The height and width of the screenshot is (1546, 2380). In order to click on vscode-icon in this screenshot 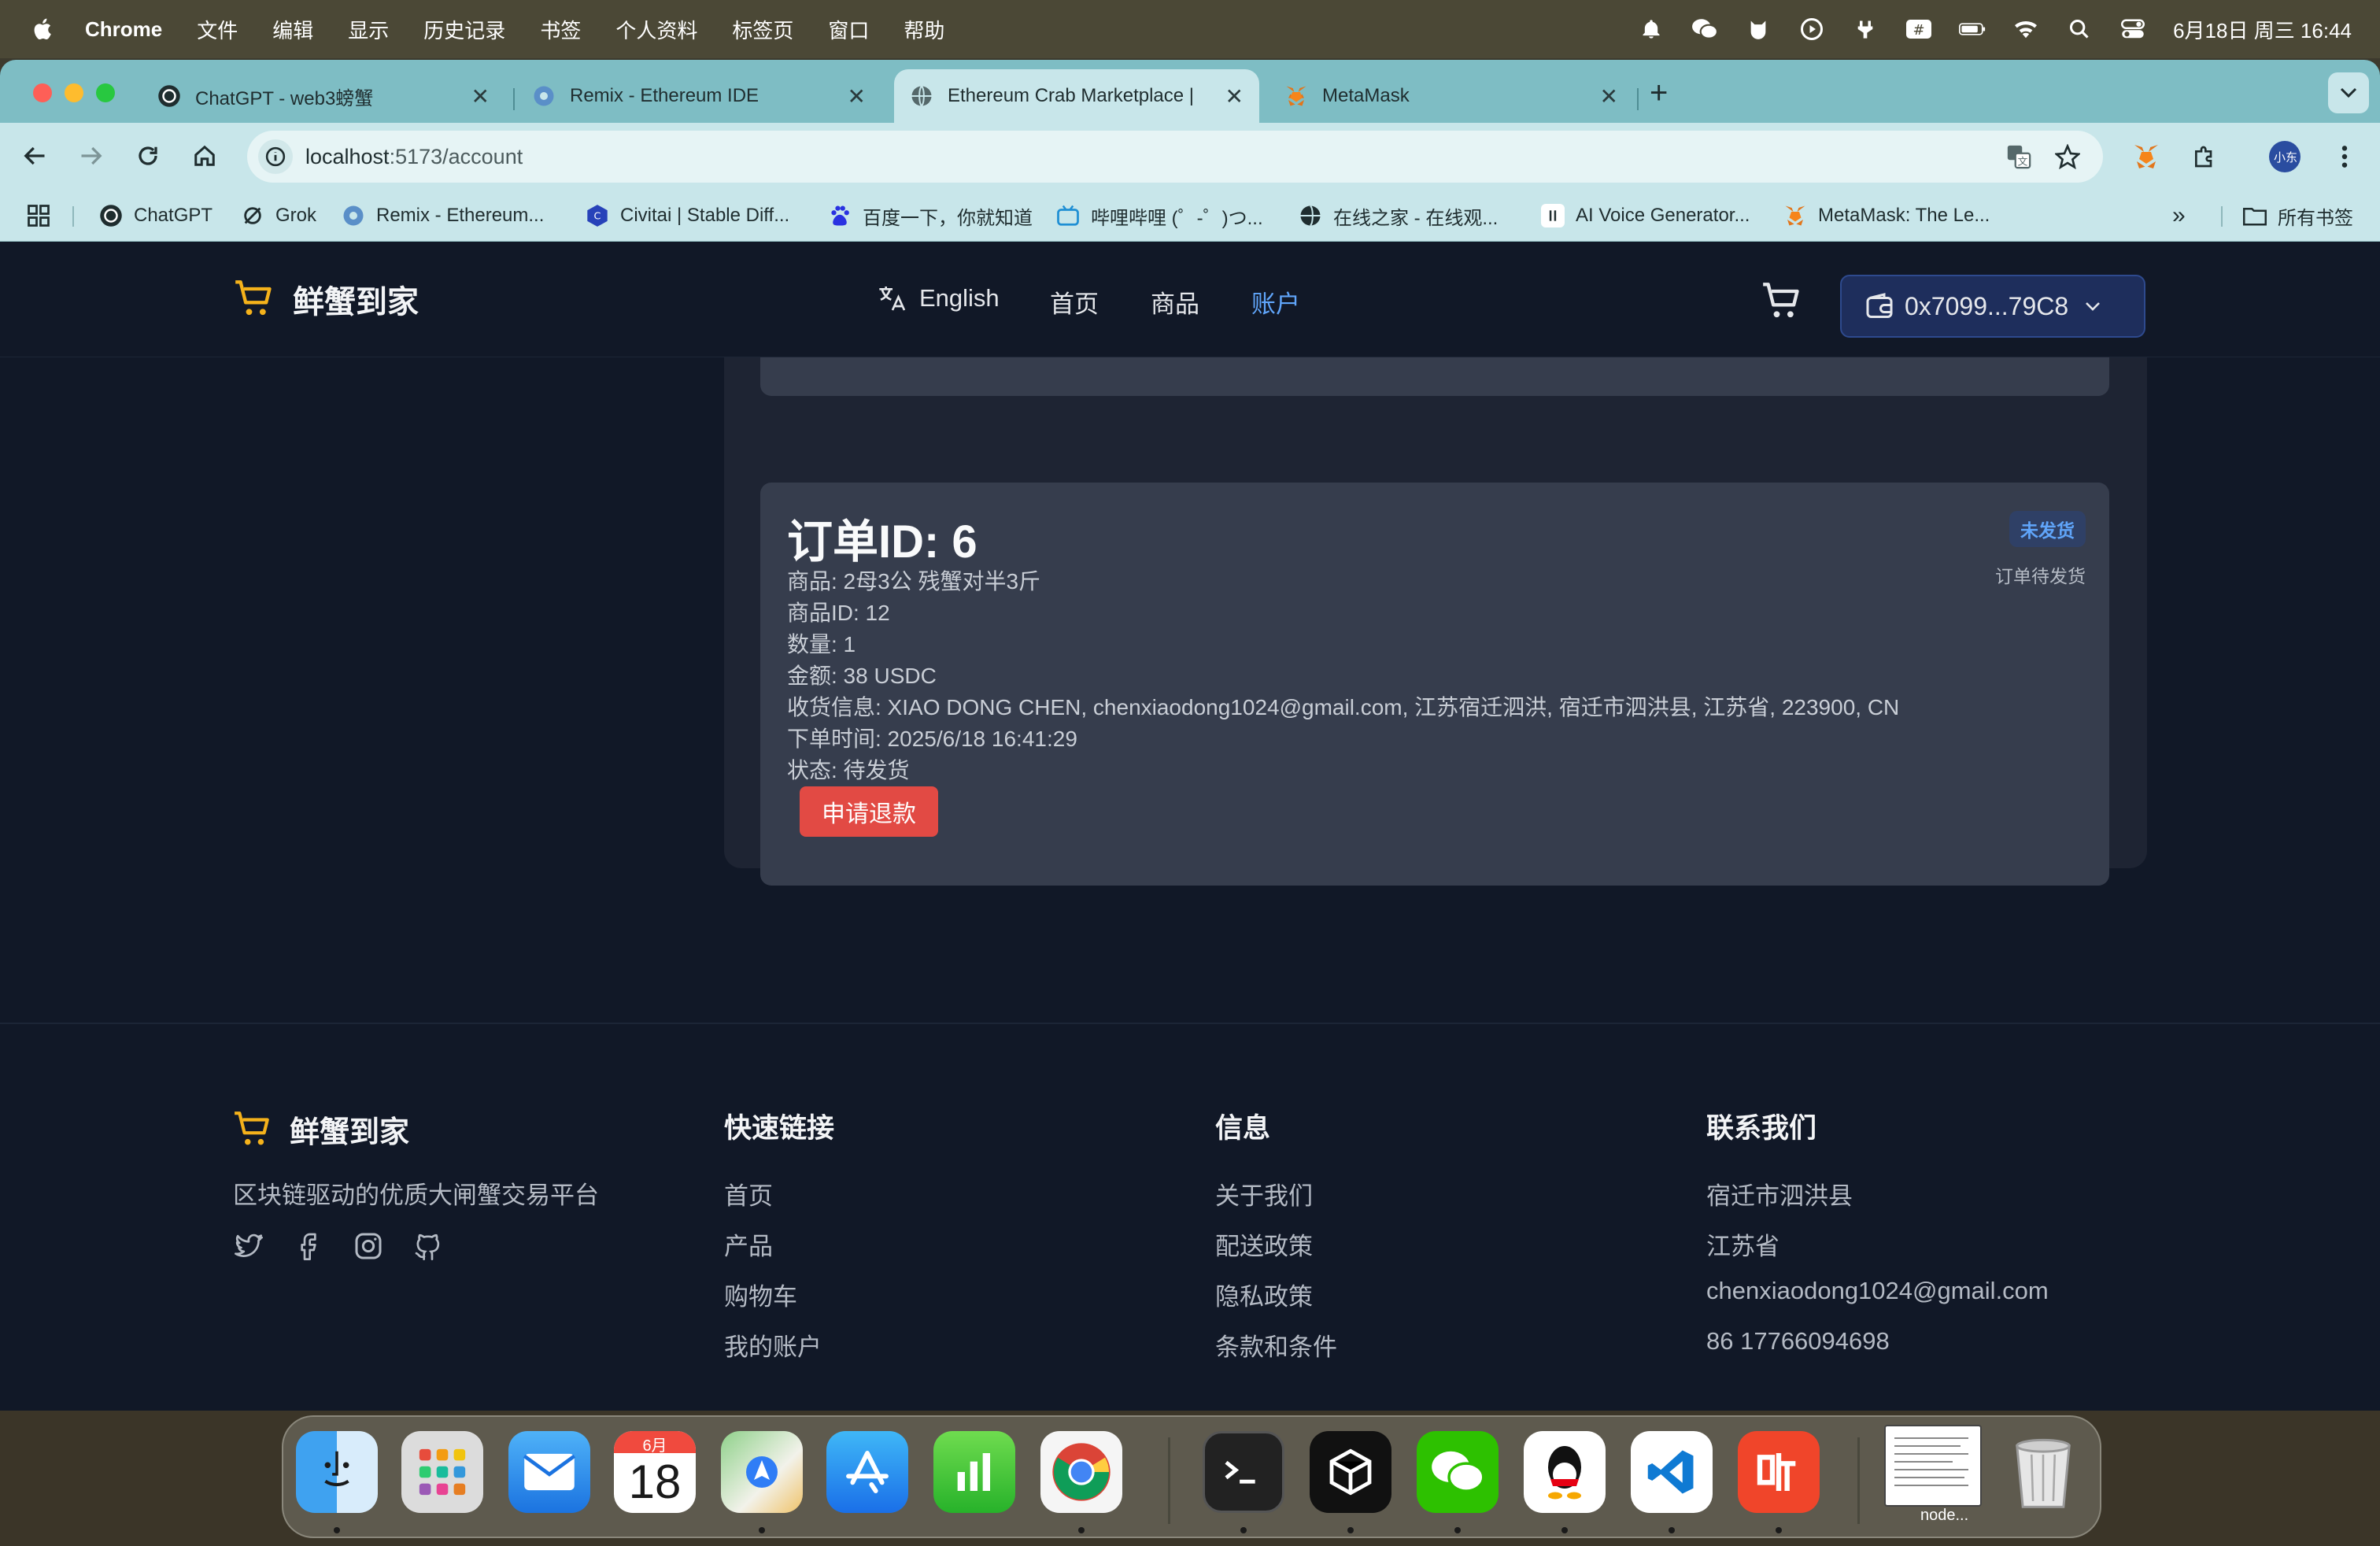, I will do `click(1672, 1472)`.